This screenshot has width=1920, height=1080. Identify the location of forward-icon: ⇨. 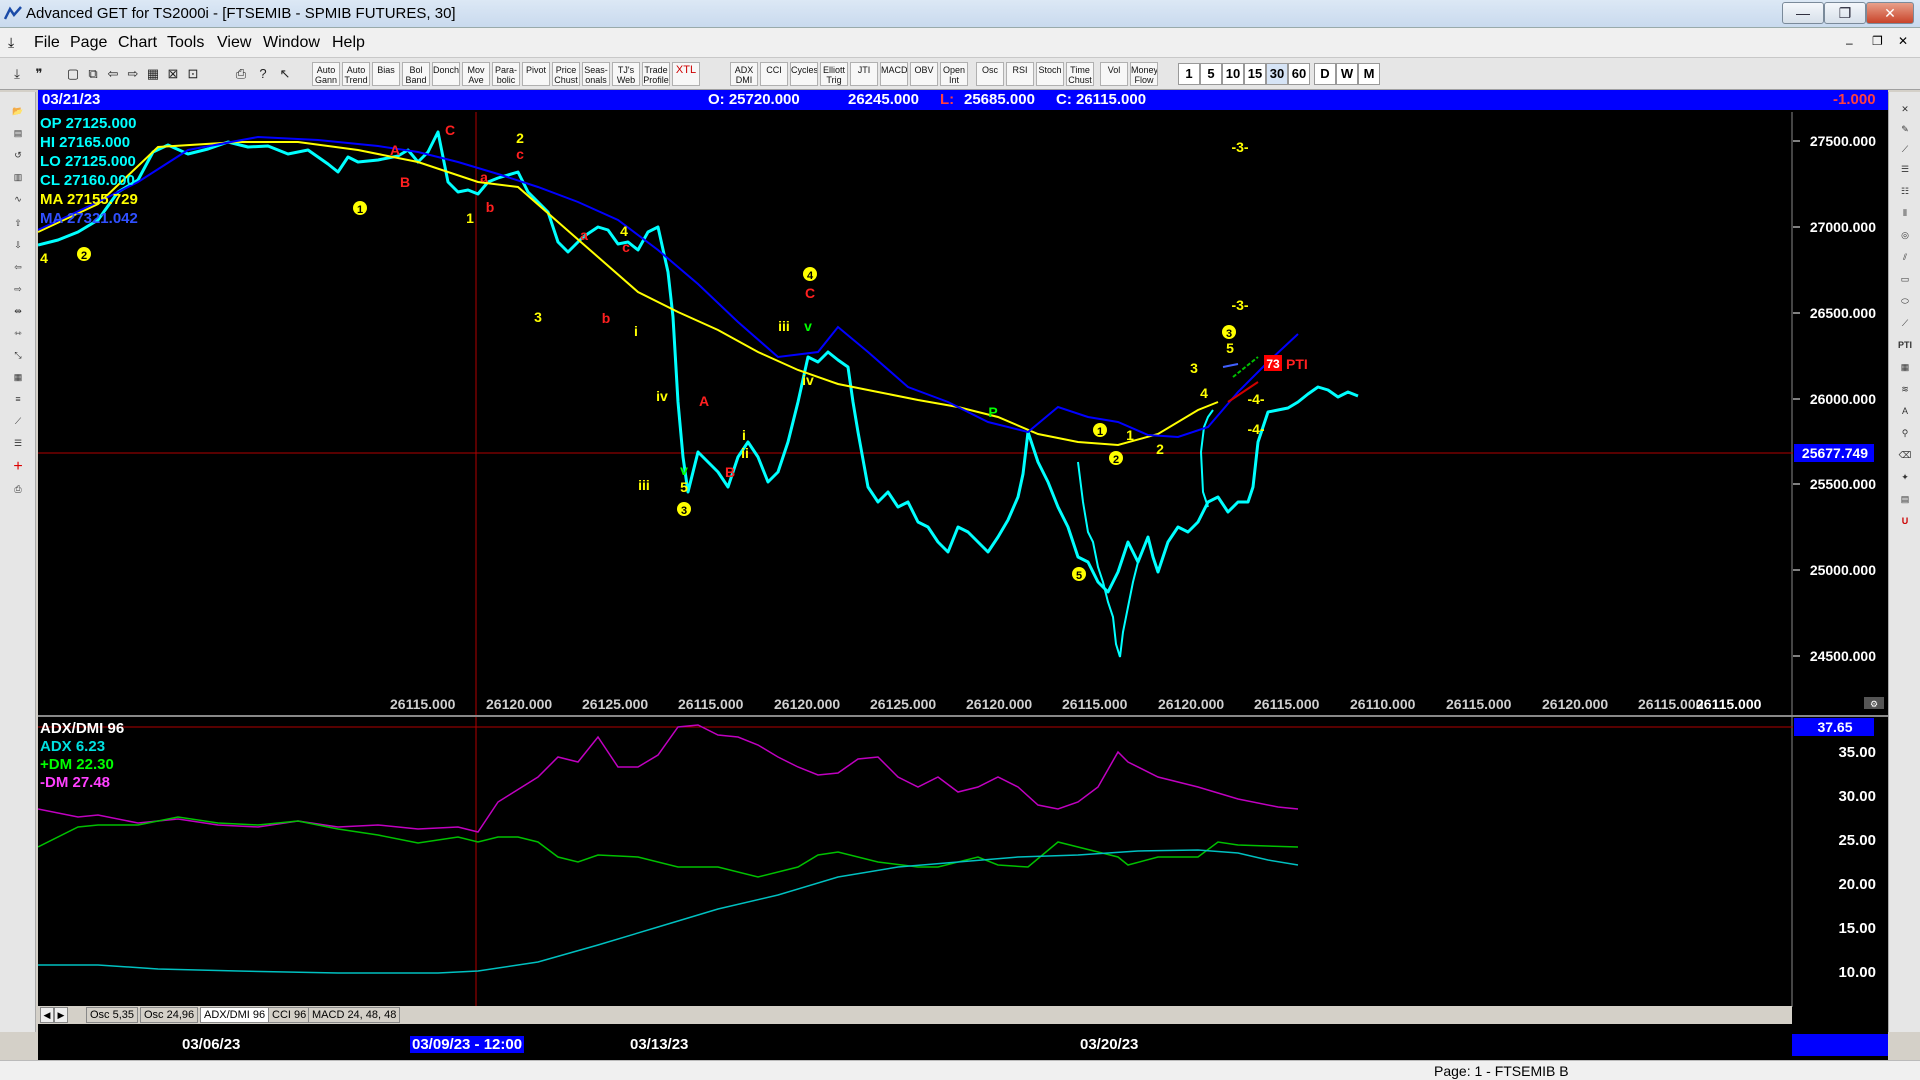
(133, 74).